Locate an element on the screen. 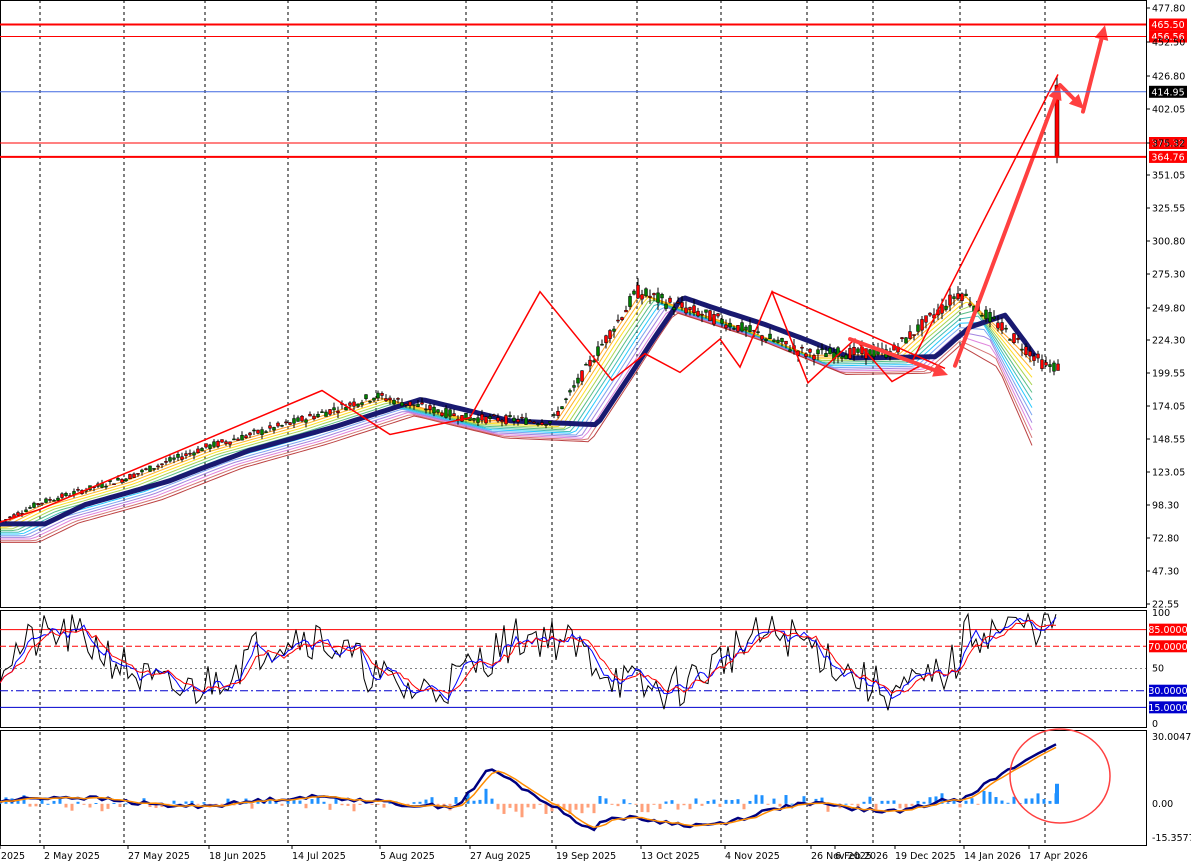  price-axis-label: 477.80 is located at coordinates (1168, 9).